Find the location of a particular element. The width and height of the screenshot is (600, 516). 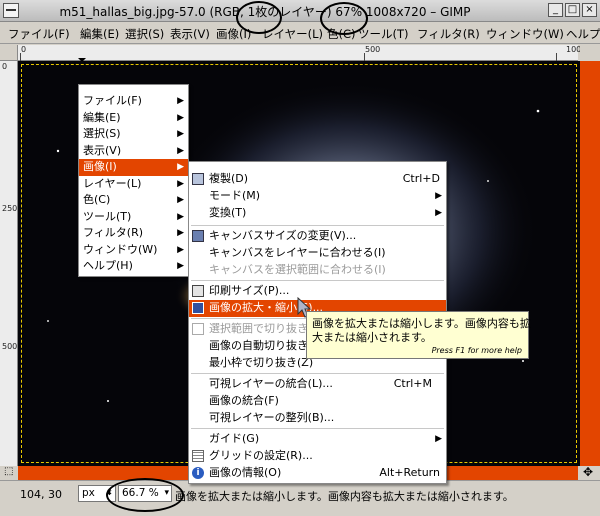

menu-select: 選択(S) is located at coordinates (144, 34).